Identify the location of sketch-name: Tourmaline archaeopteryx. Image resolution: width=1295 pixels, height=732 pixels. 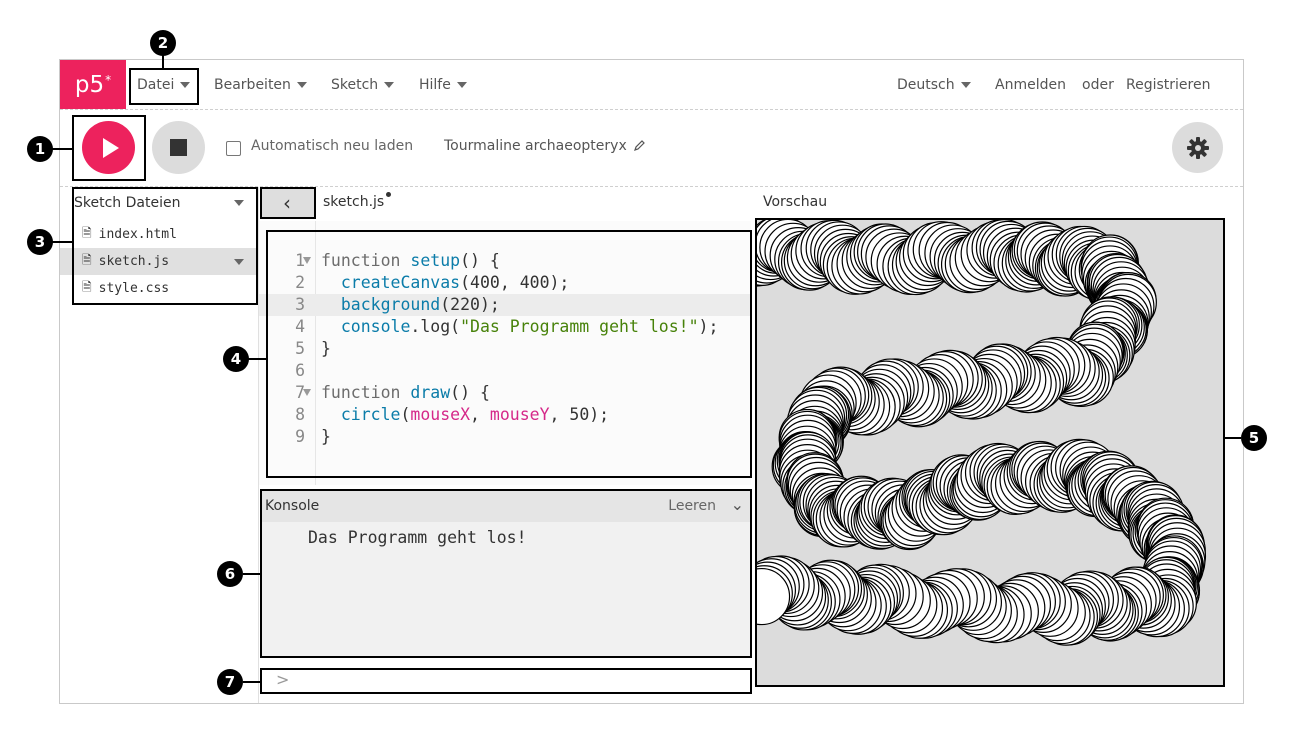
(545, 146).